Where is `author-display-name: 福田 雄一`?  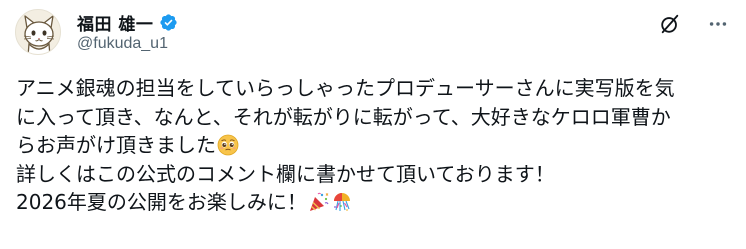 author-display-name: 福田 雄一 is located at coordinates (115, 22).